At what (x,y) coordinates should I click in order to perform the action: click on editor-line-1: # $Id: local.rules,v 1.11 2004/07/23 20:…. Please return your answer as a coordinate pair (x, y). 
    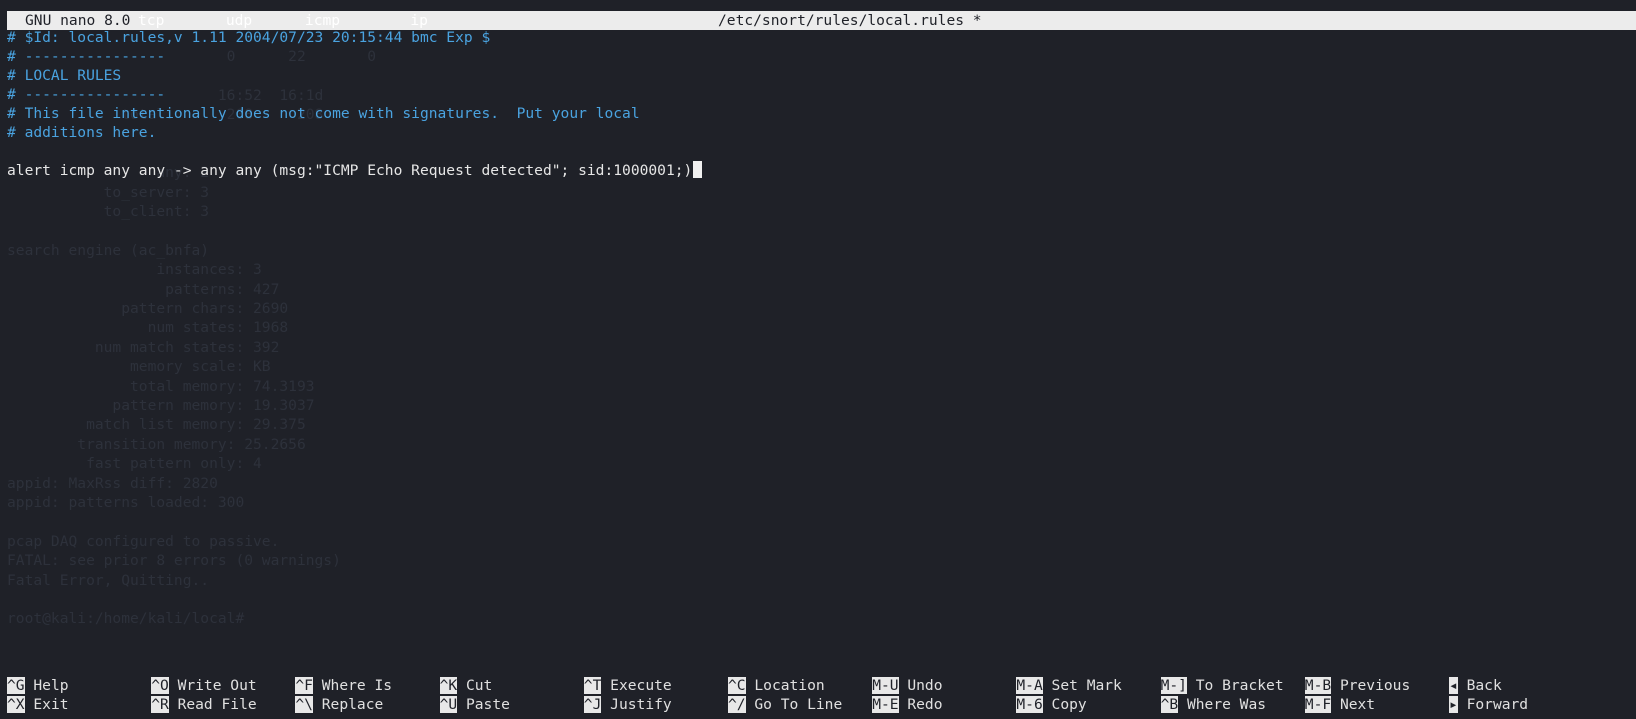
    Looking at the image, I should click on (248, 37).